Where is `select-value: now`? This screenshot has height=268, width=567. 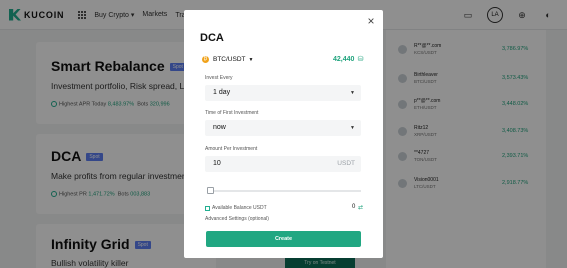
select-value: now is located at coordinates (219, 127).